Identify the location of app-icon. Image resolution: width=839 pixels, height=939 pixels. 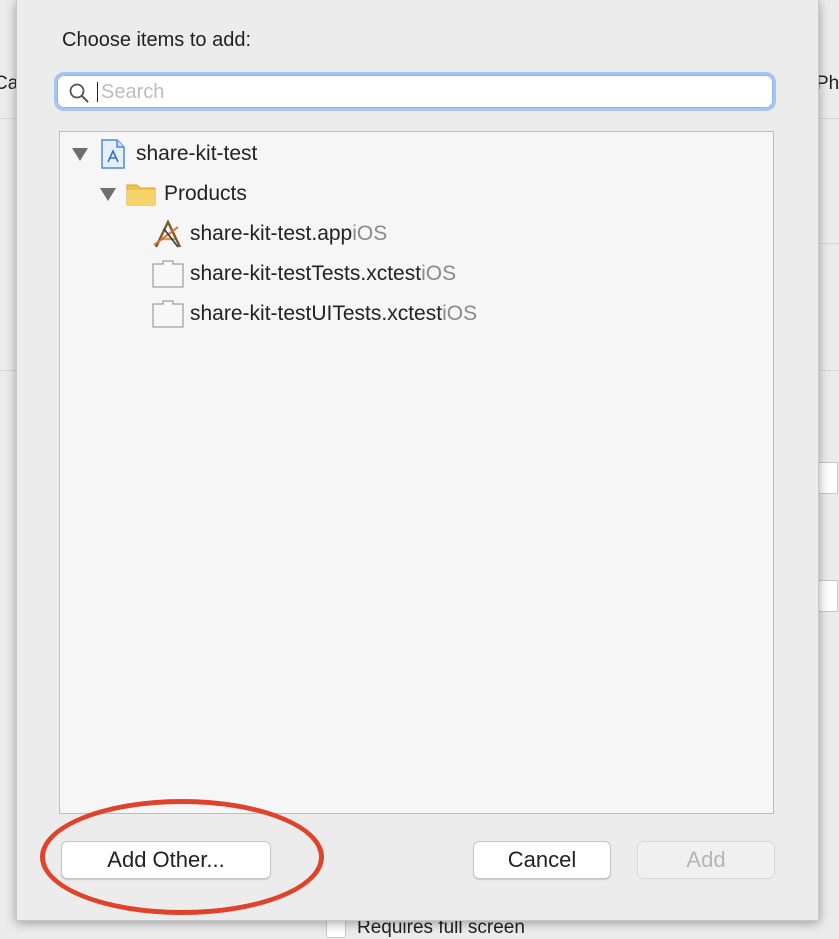
(167, 233).